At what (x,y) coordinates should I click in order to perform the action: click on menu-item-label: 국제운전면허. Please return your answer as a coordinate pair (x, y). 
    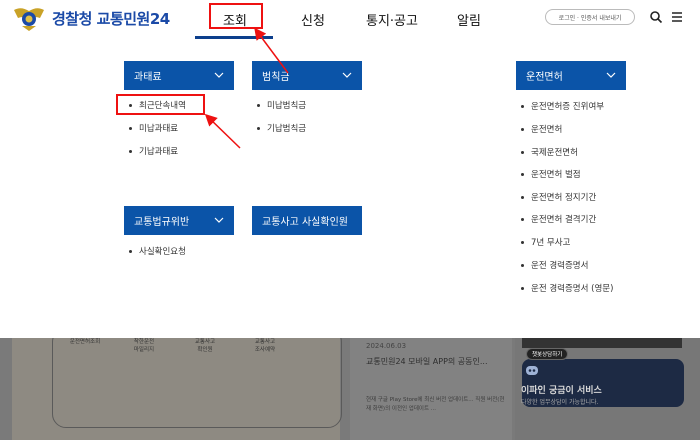
    Looking at the image, I should click on (554, 153).